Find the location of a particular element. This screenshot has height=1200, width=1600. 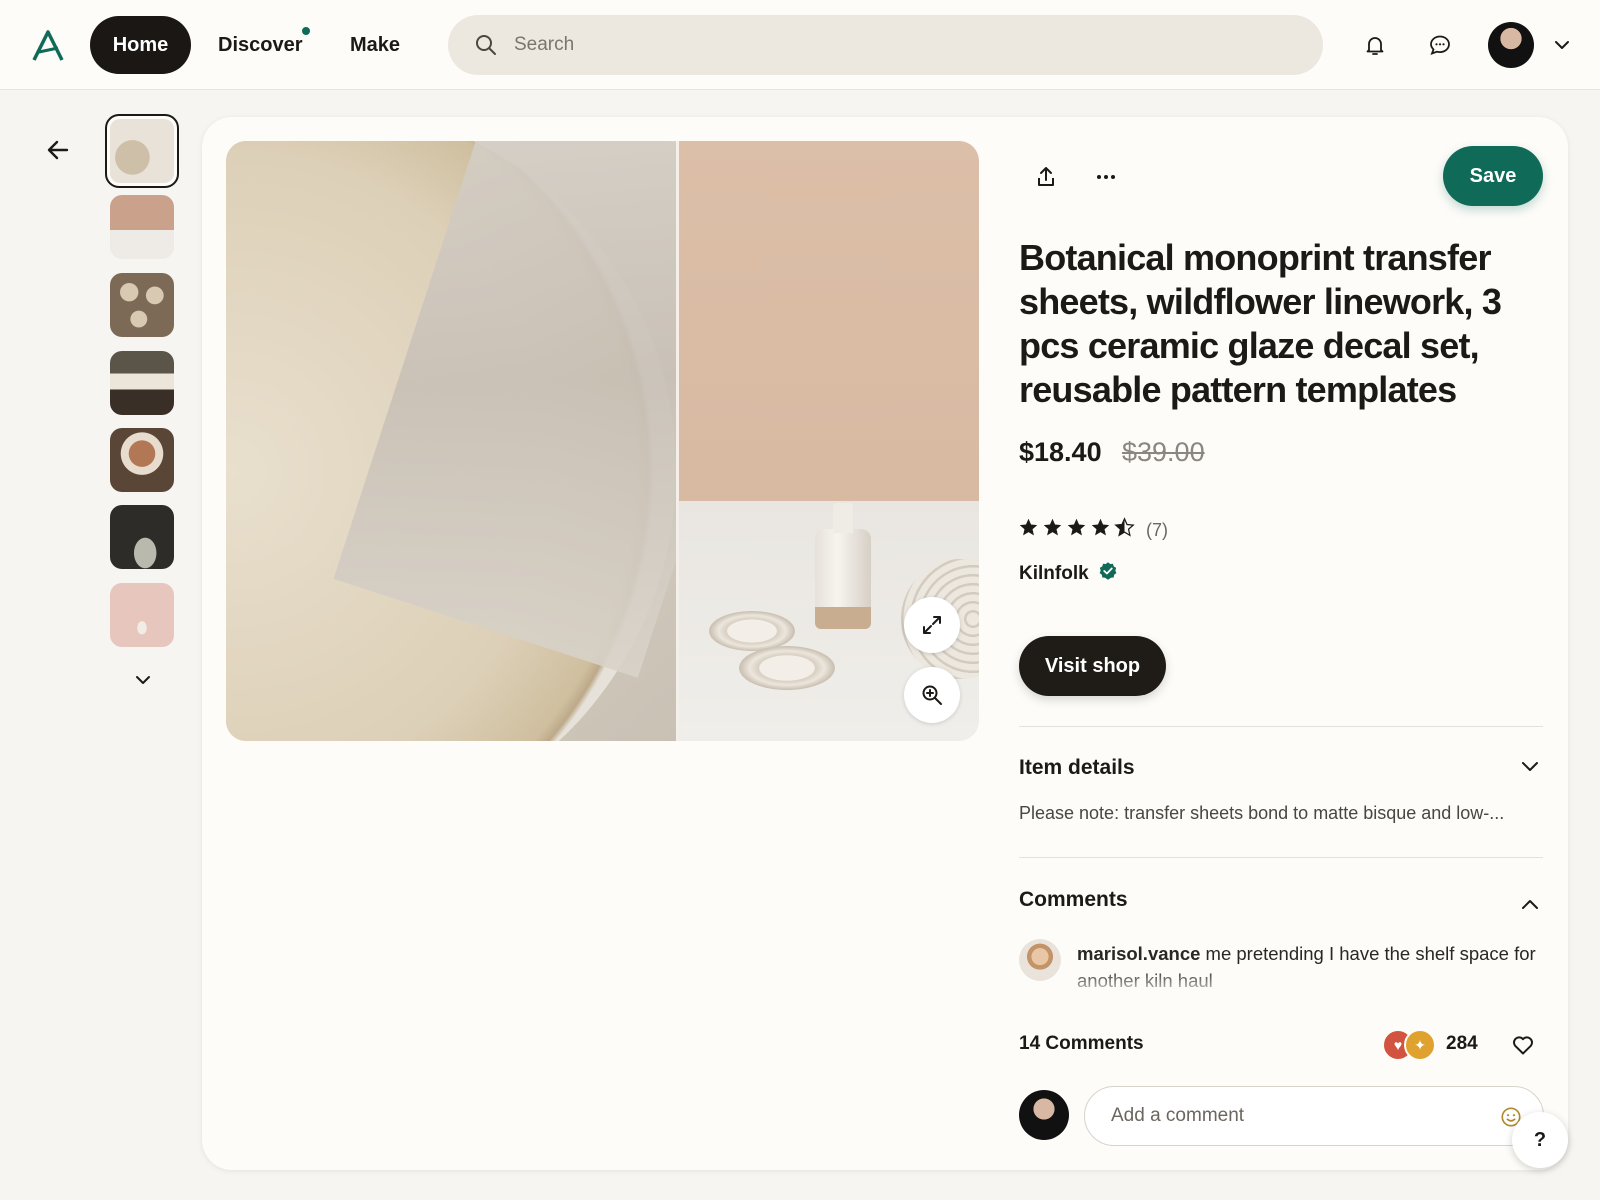

share-icon is located at coordinates (1046, 177).